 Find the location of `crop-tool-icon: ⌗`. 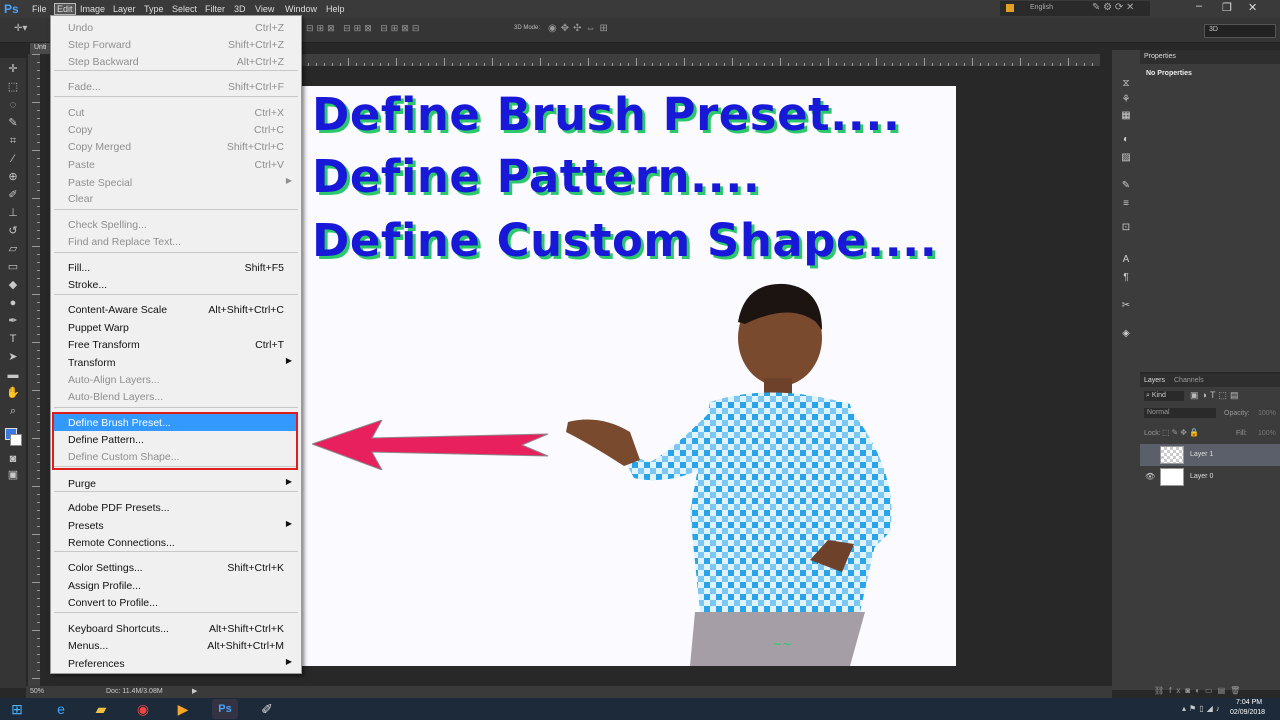

crop-tool-icon: ⌗ is located at coordinates (13, 141).